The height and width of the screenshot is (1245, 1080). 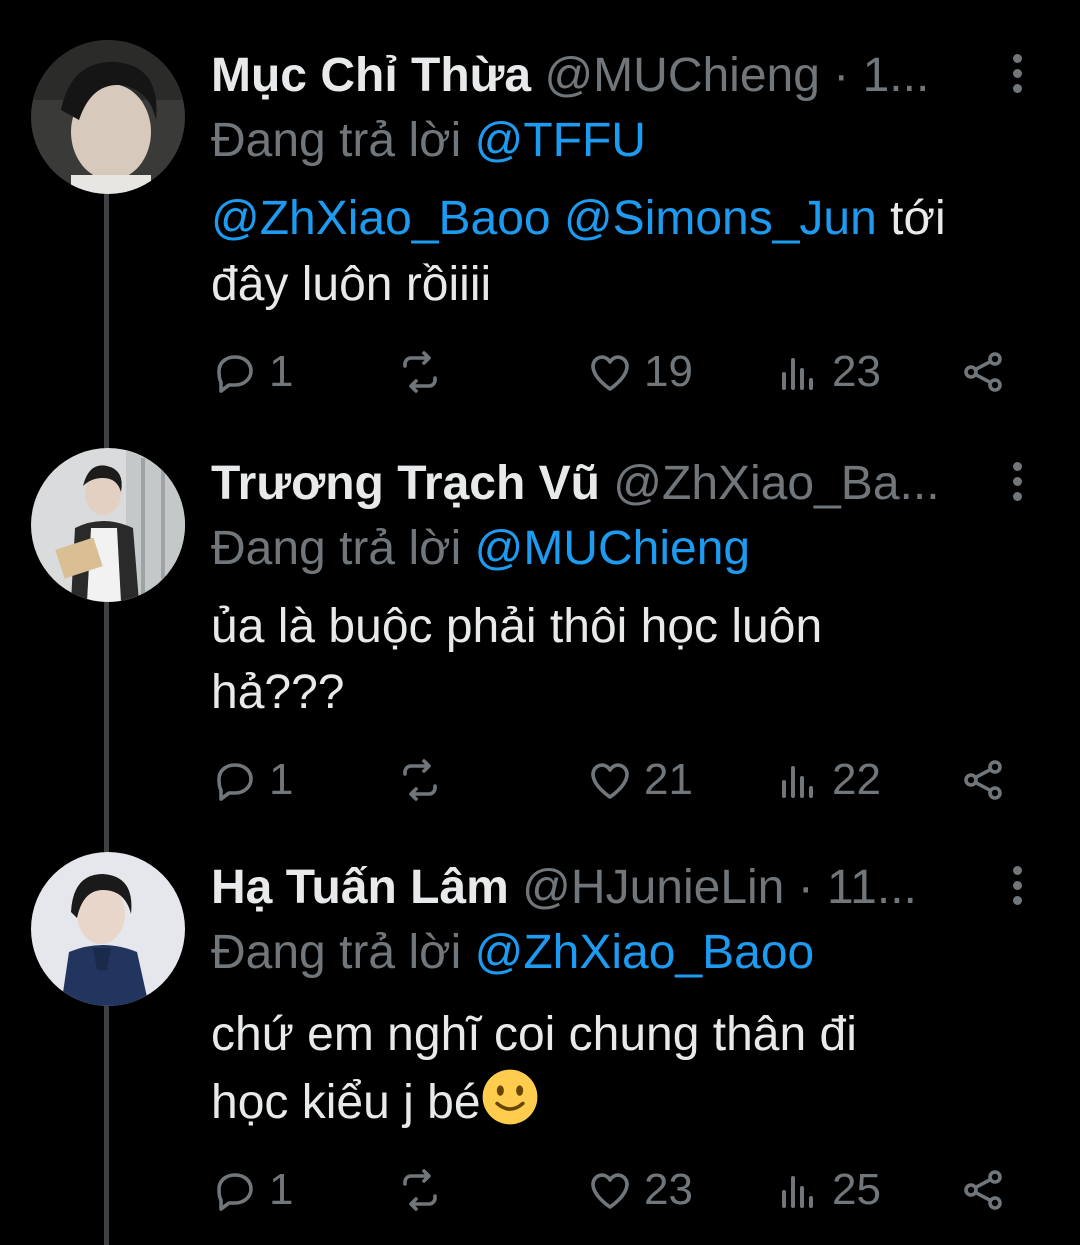 I want to click on views-count: 22, so click(x=856, y=779).